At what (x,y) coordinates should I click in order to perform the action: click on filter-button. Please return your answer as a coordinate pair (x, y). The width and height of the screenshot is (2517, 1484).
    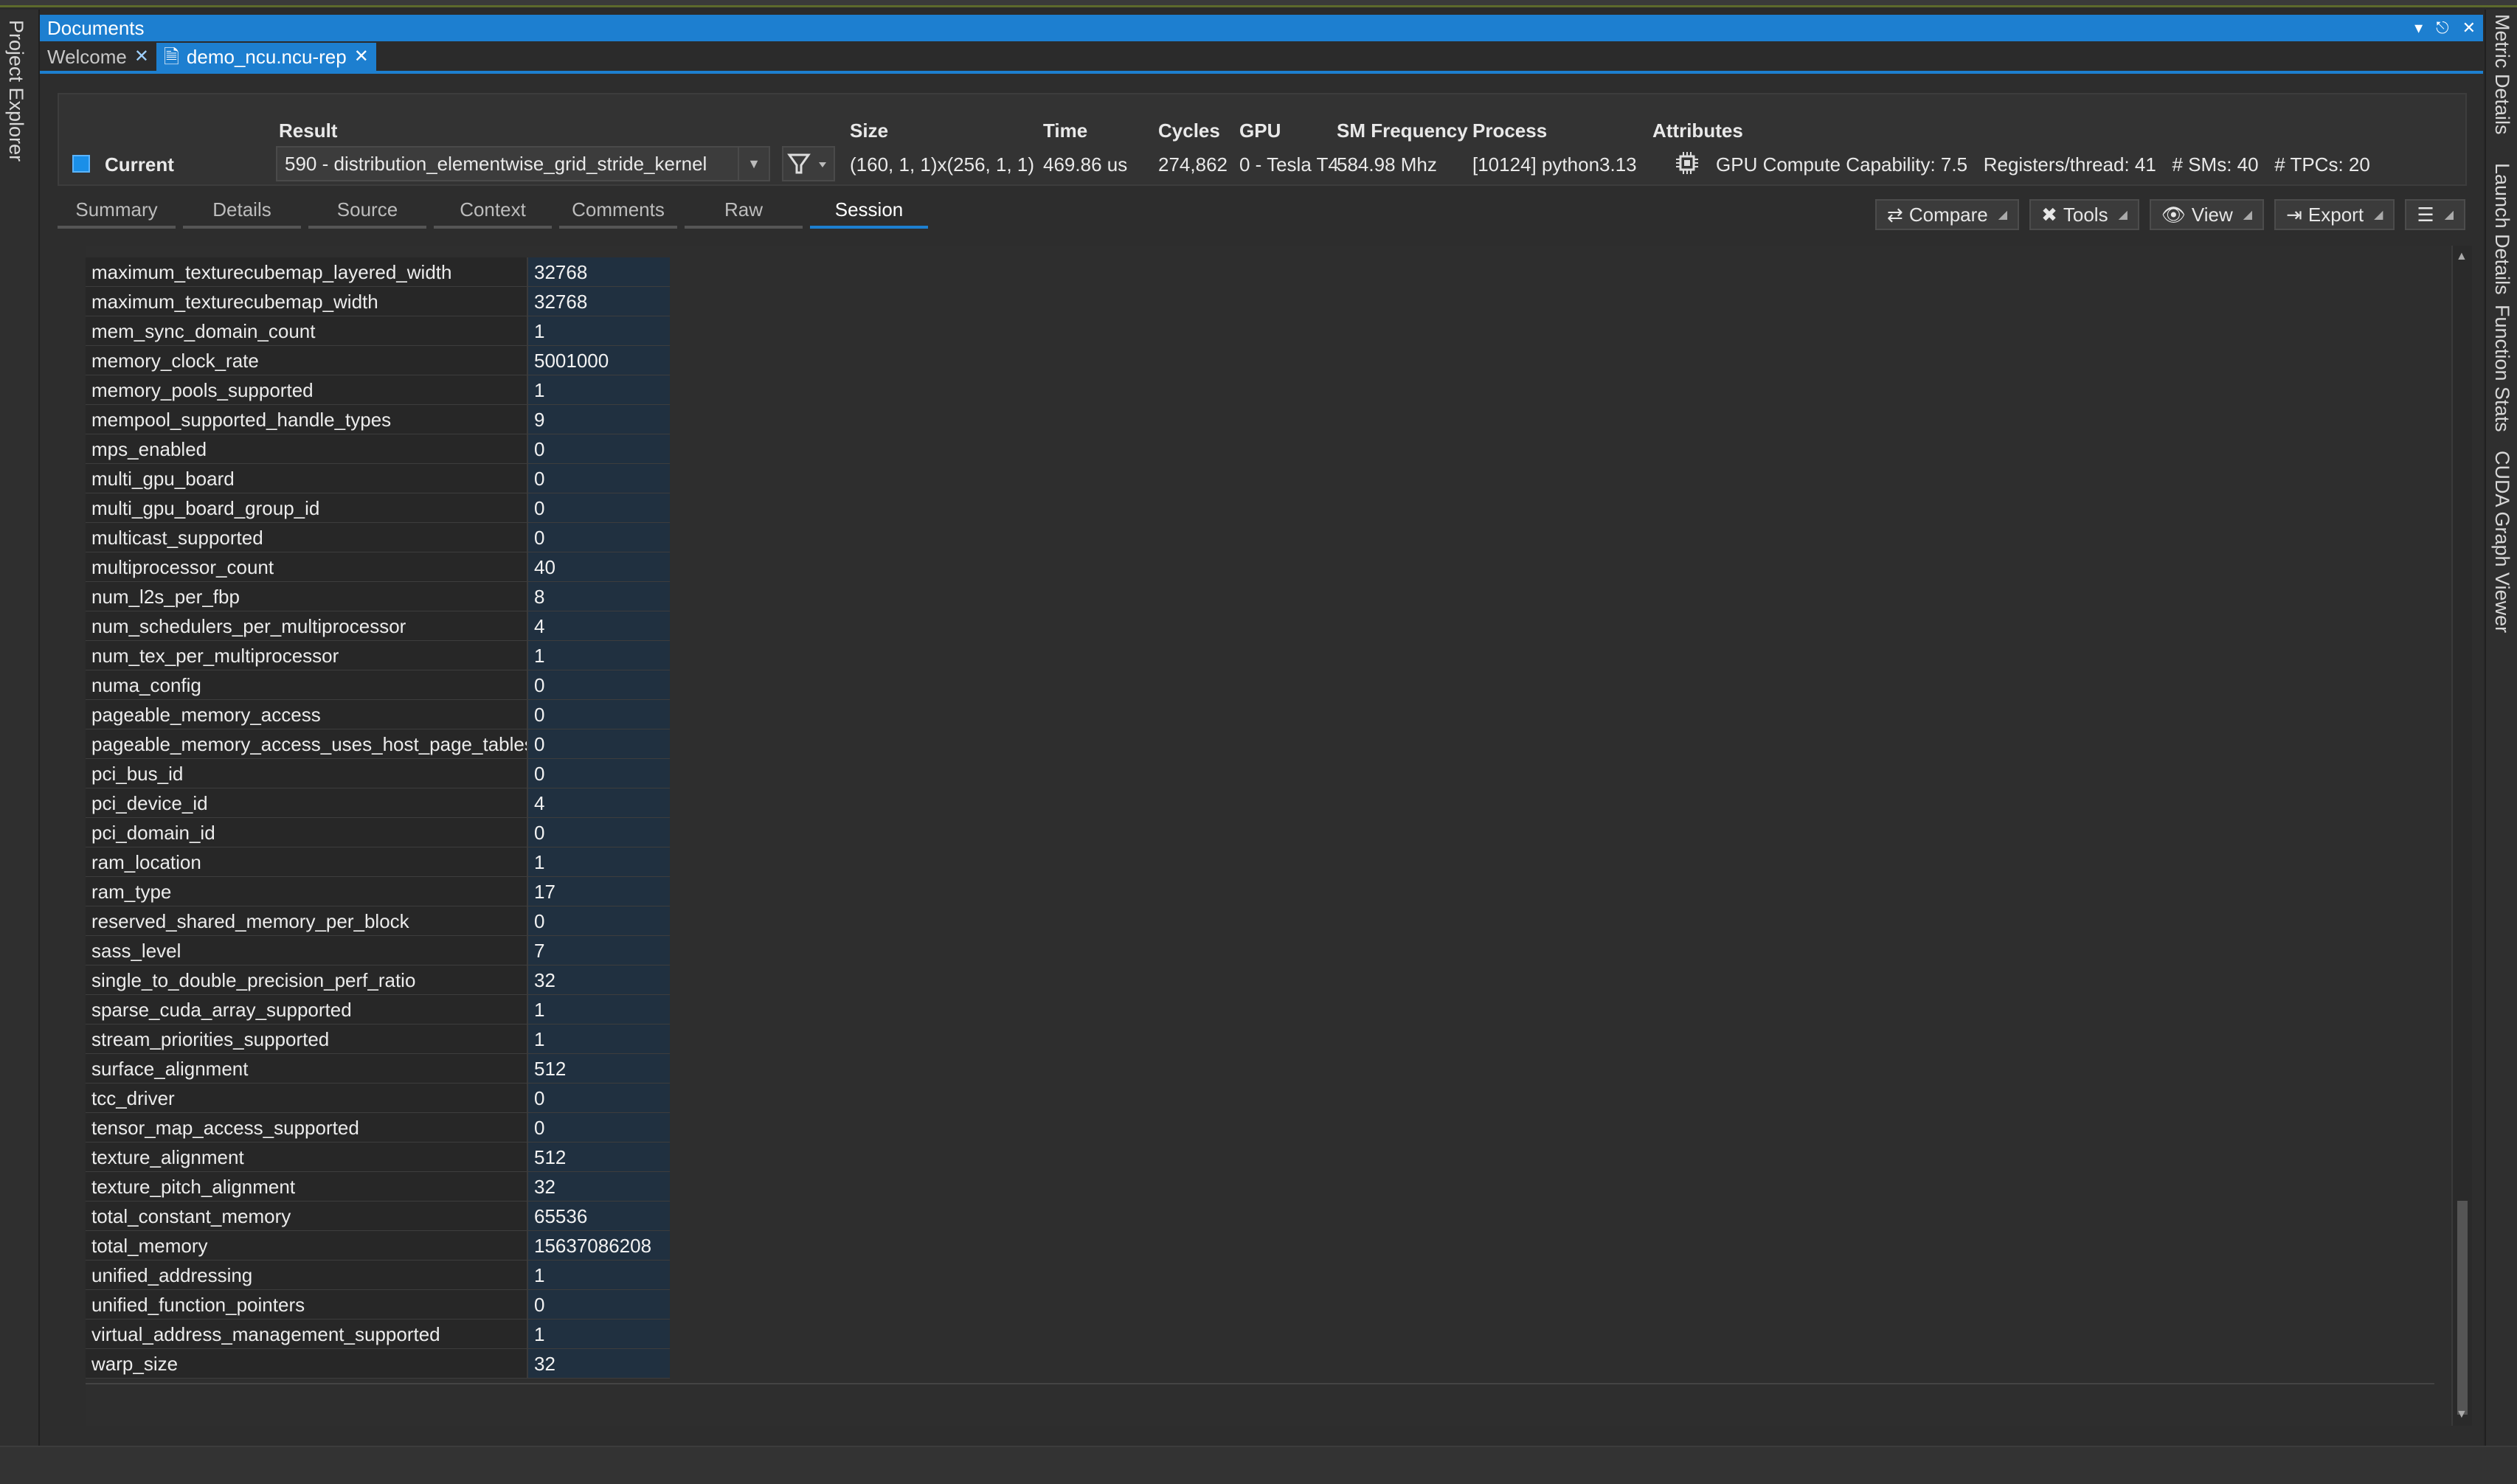
    Looking at the image, I should click on (808, 163).